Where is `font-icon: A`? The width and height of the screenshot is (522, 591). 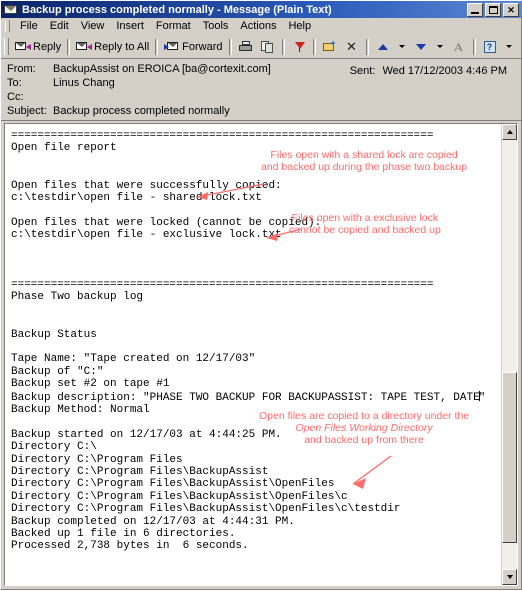 font-icon: A is located at coordinates (458, 46).